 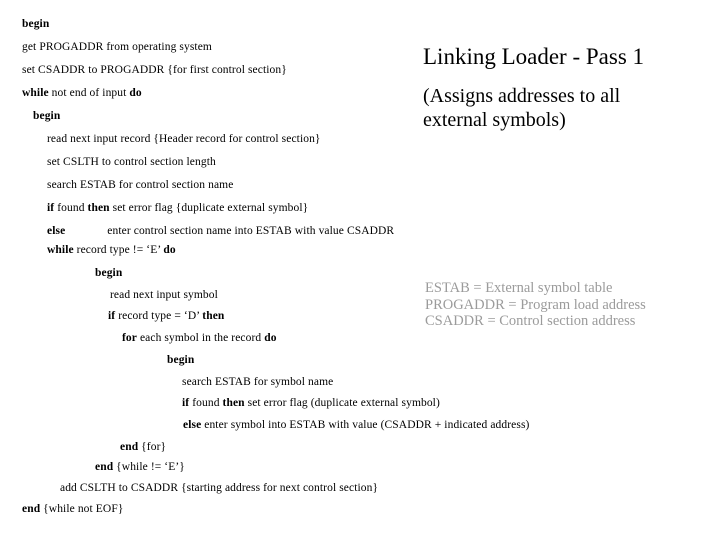 What do you see at coordinates (111, 250) in the screenshot?
I see `pseudocode-line: while record type != ‘E’ do` at bounding box center [111, 250].